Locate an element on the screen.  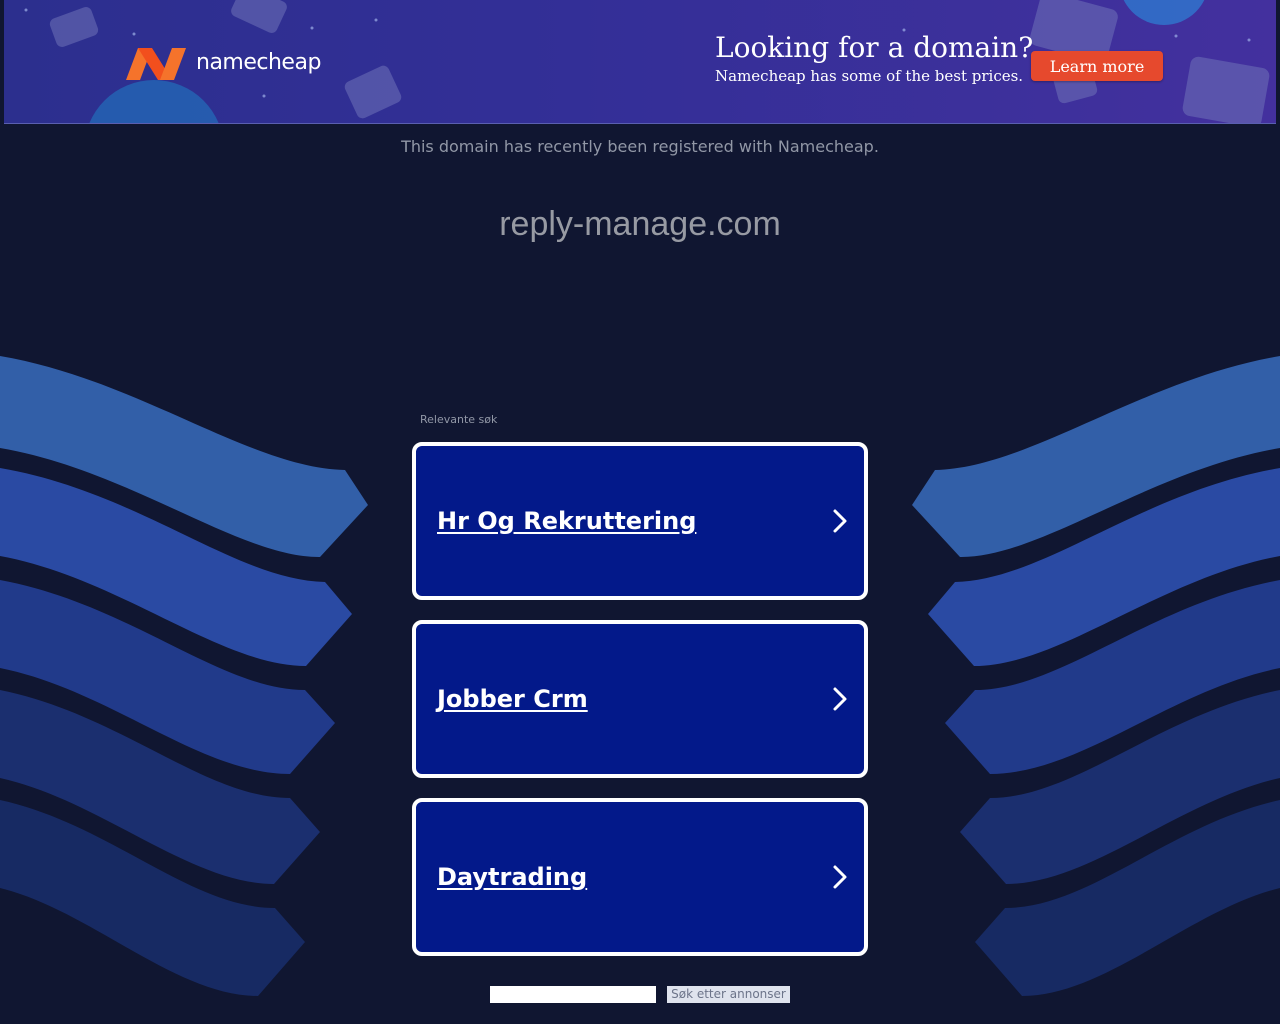
ad-link-hr-og-rekruttering: Hr Og Rekruttering is located at coordinates (640, 521).